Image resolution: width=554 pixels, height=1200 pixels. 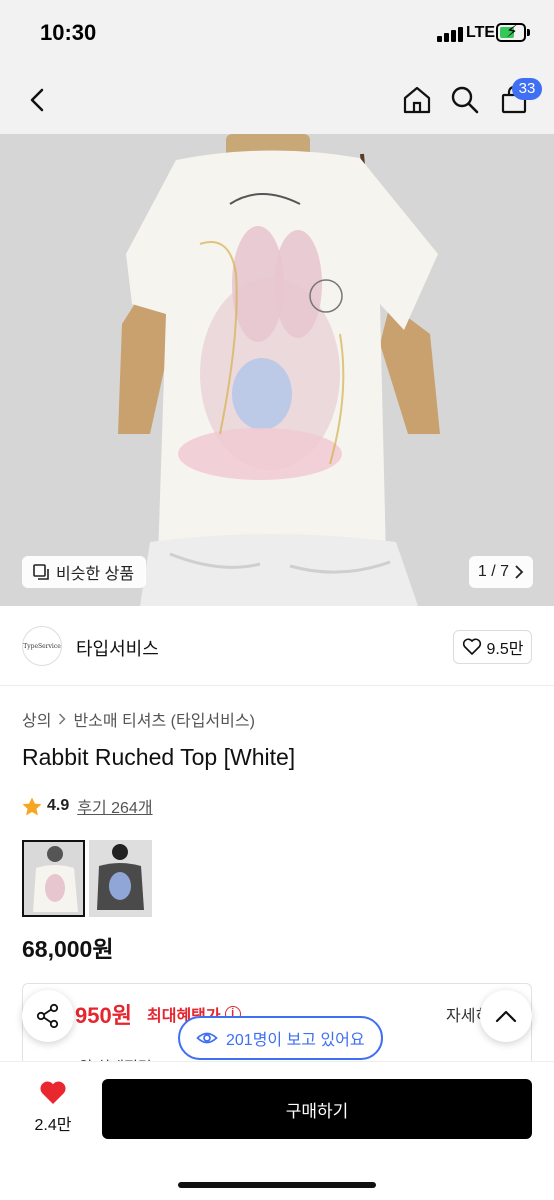 What do you see at coordinates (36, 719) in the screenshot?
I see `breadcrumb-category: 상의` at bounding box center [36, 719].